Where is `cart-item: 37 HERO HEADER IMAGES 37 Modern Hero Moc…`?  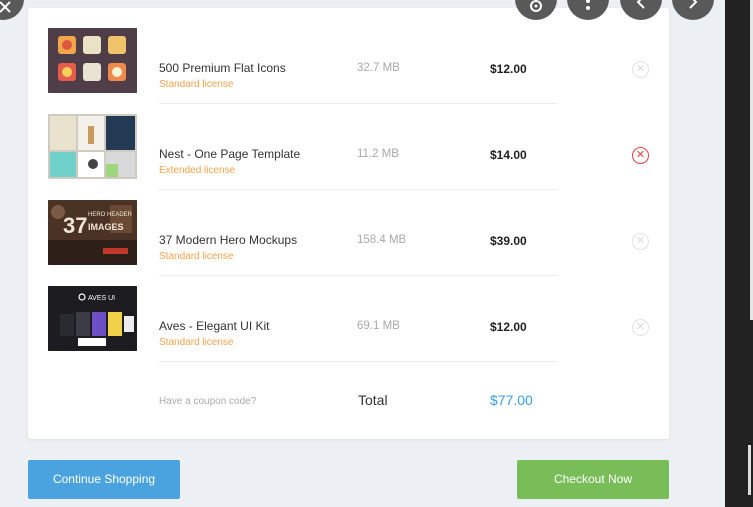 cart-item: 37 HERO HEADER IMAGES 37 Modern Hero Moc… is located at coordinates (348, 233).